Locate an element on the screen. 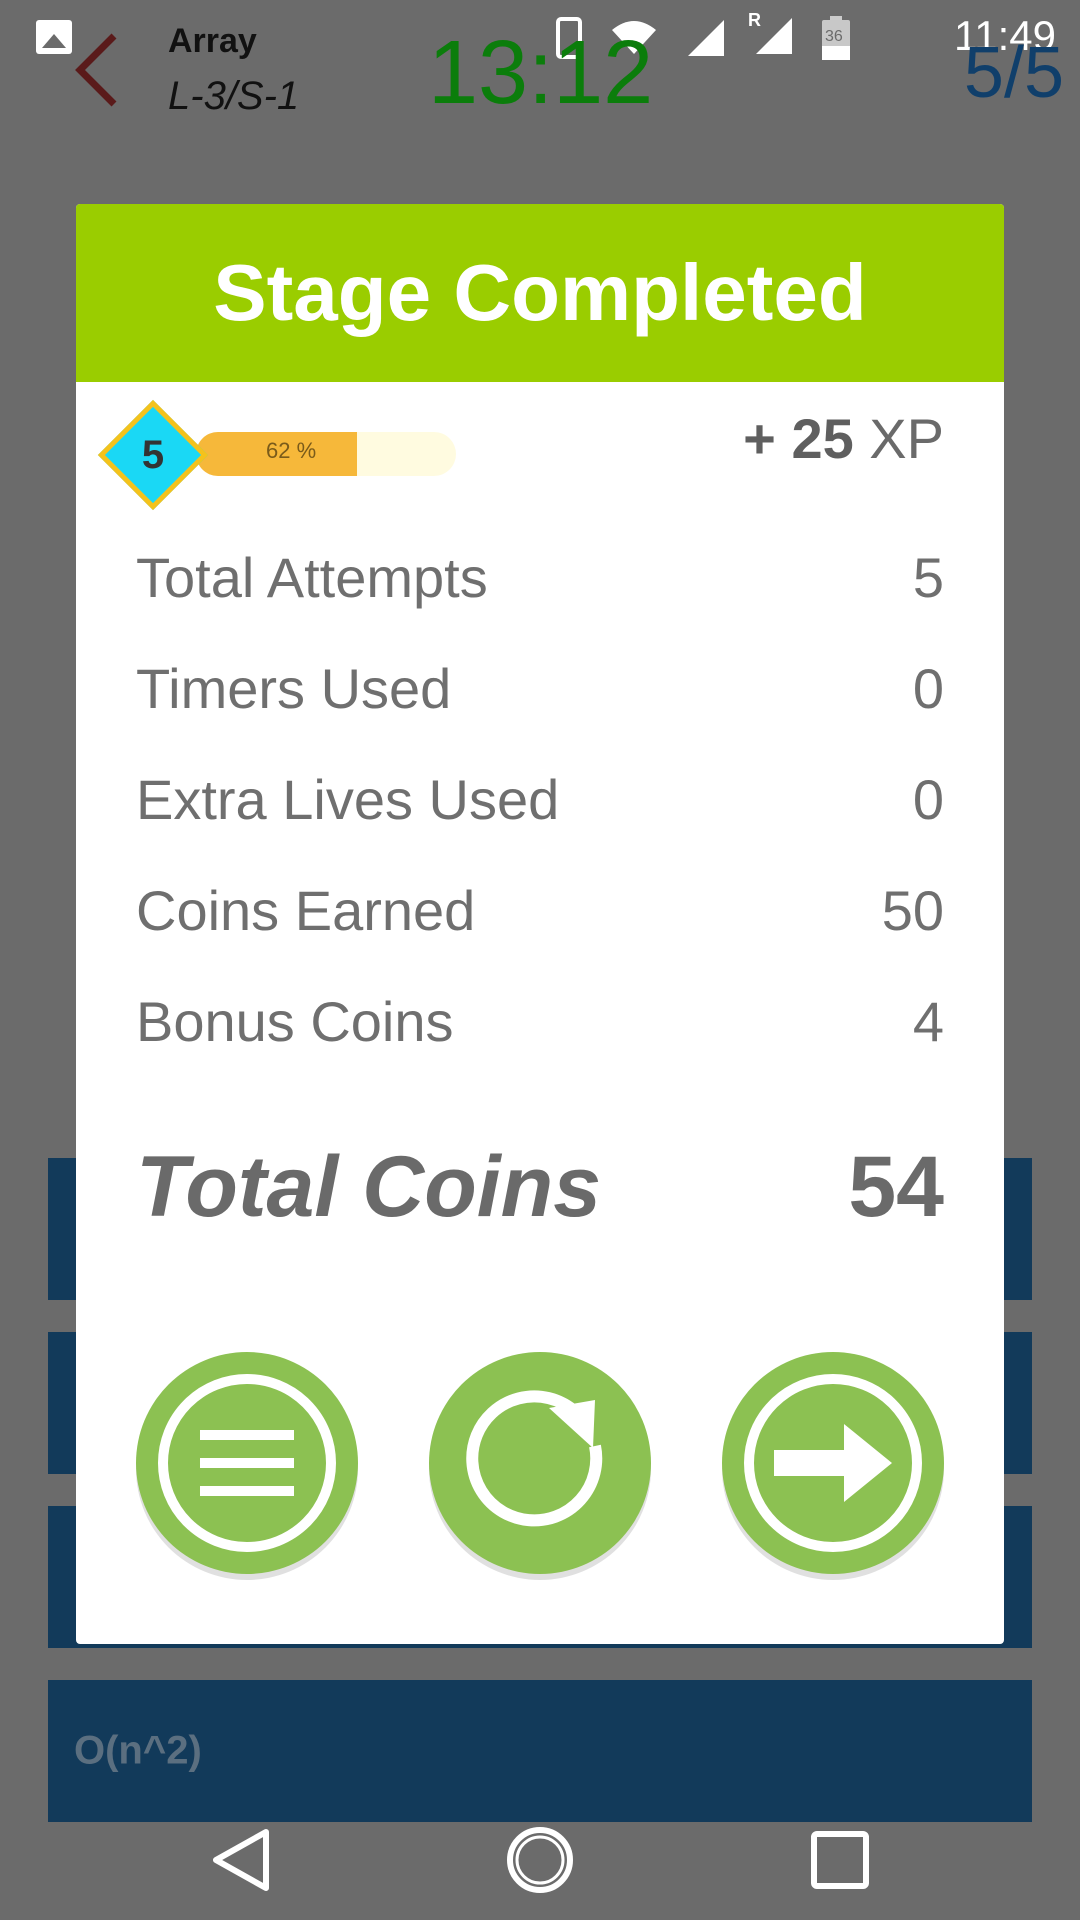 The image size is (1080, 1920). level-percent: 62 % is located at coordinates (291, 450).